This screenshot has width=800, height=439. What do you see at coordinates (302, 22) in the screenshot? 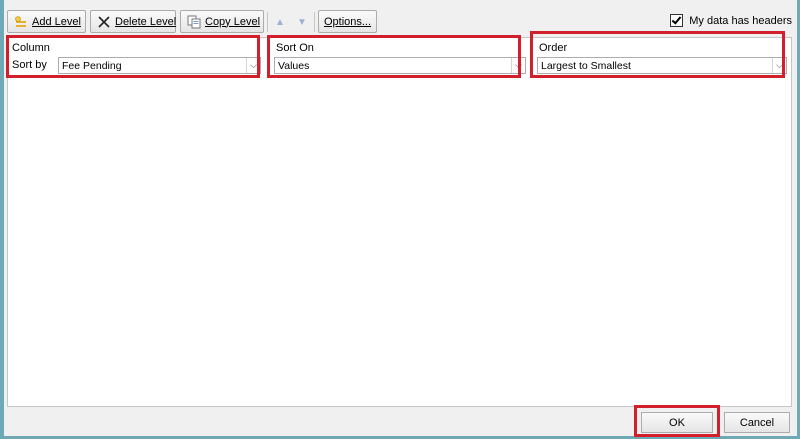
I see `move-down-icon: ▼` at bounding box center [302, 22].